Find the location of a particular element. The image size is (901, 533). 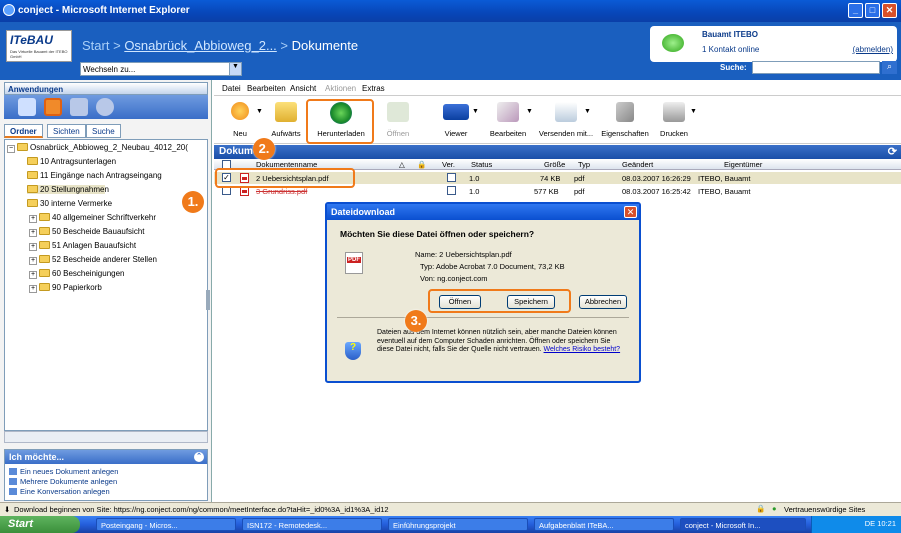

menu-ansicht: Ansicht is located at coordinates (303, 88).